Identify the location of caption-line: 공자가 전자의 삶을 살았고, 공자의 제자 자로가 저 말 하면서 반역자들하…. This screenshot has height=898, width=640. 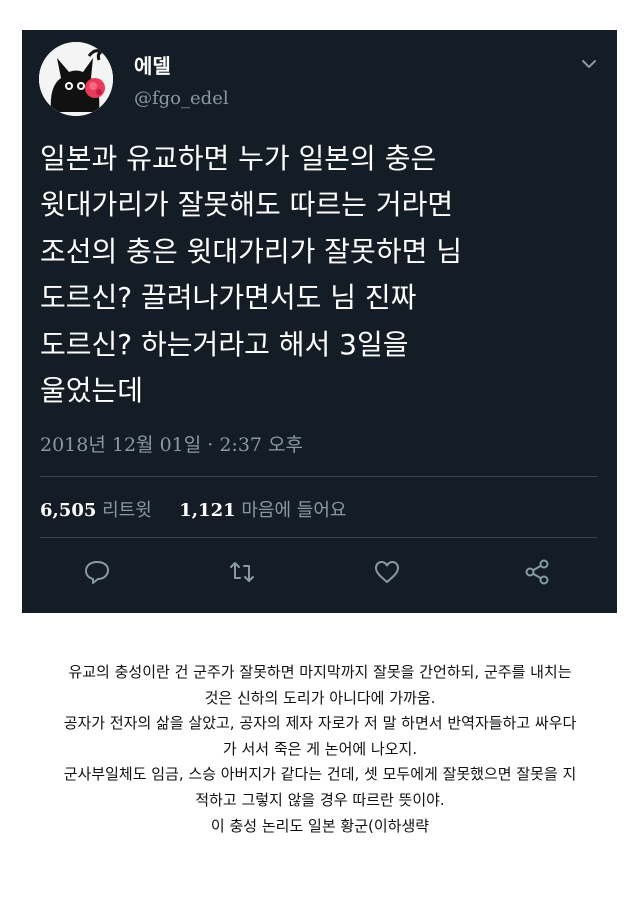
(320, 723).